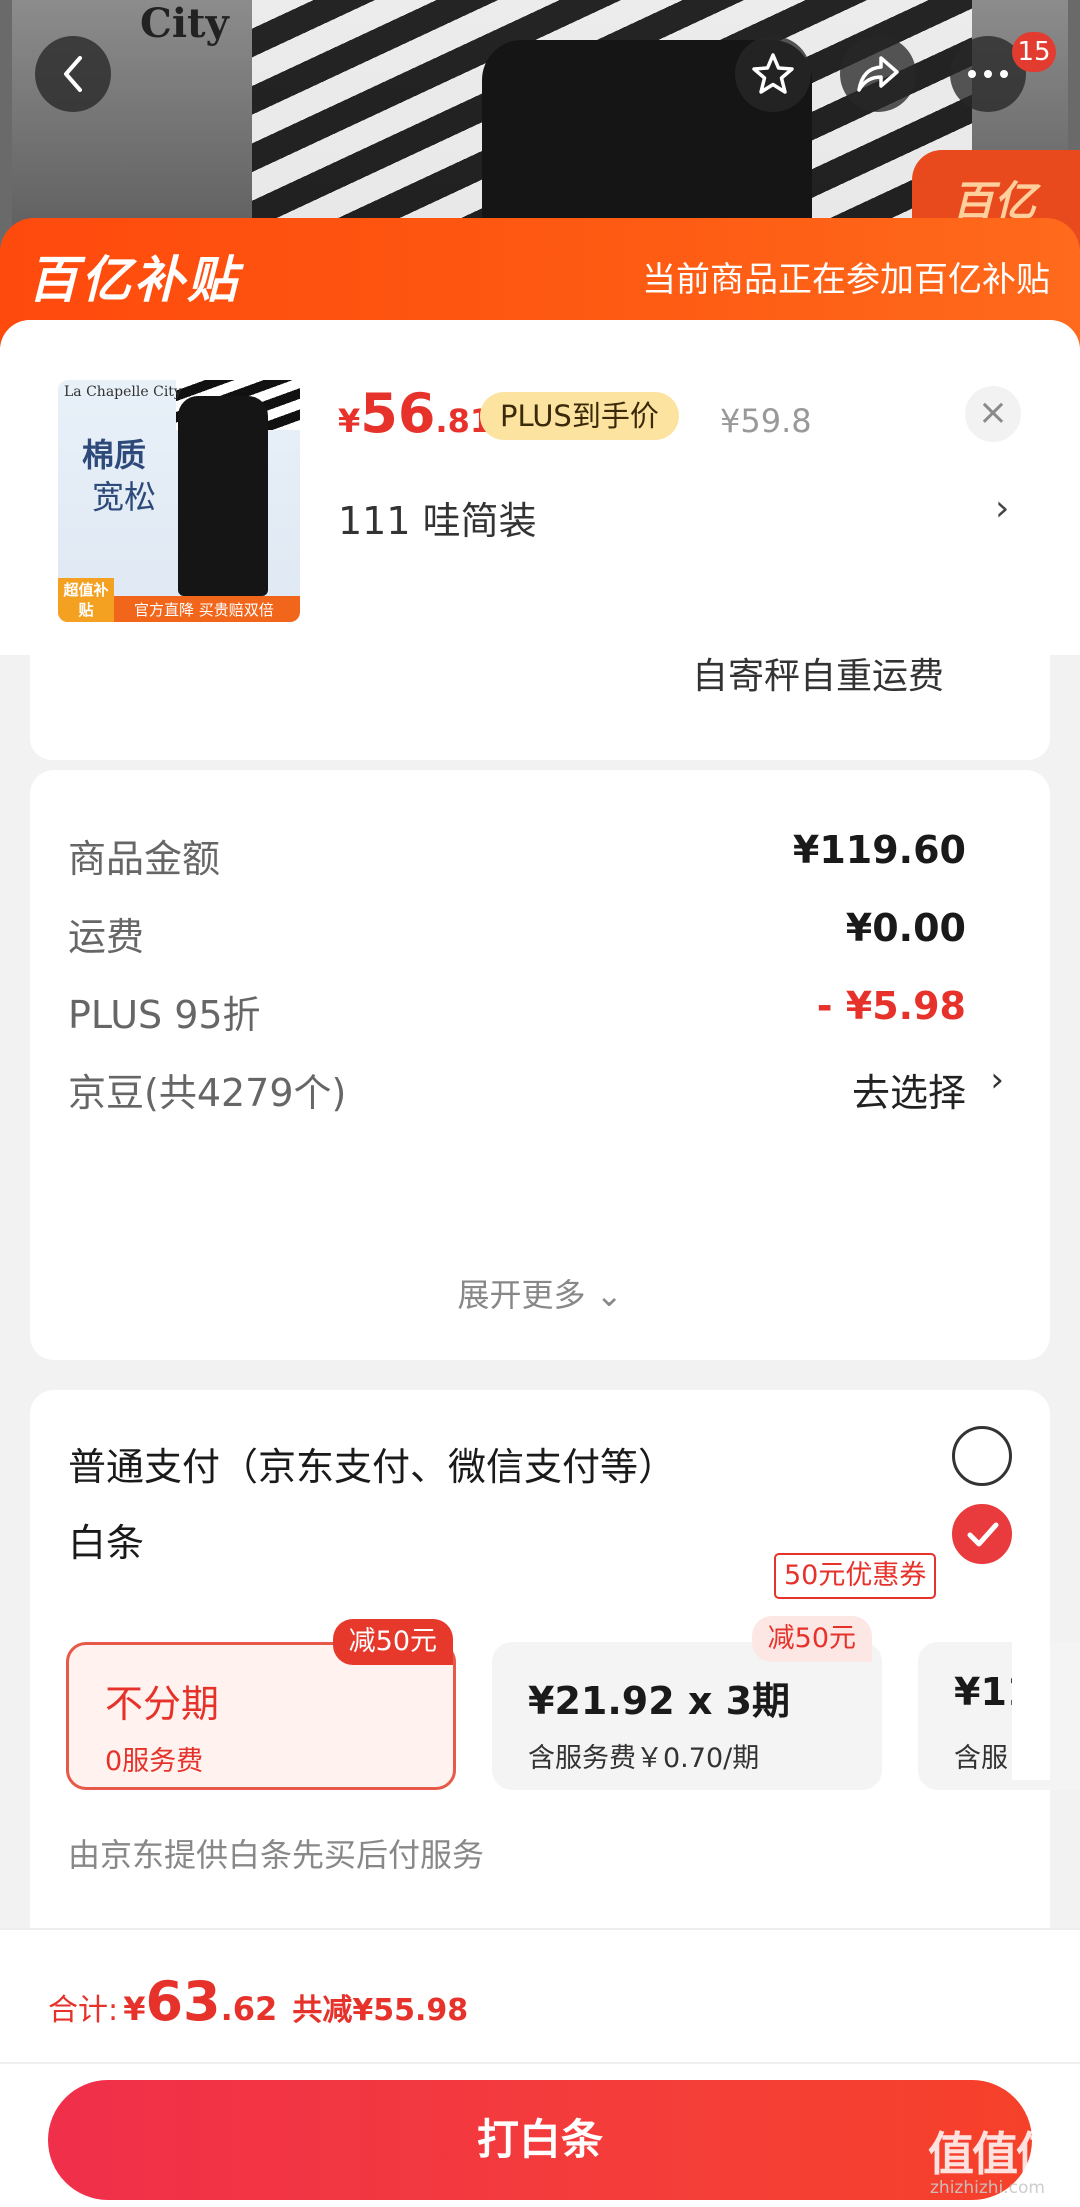  I want to click on plan-title: 不分期, so click(162, 1704).